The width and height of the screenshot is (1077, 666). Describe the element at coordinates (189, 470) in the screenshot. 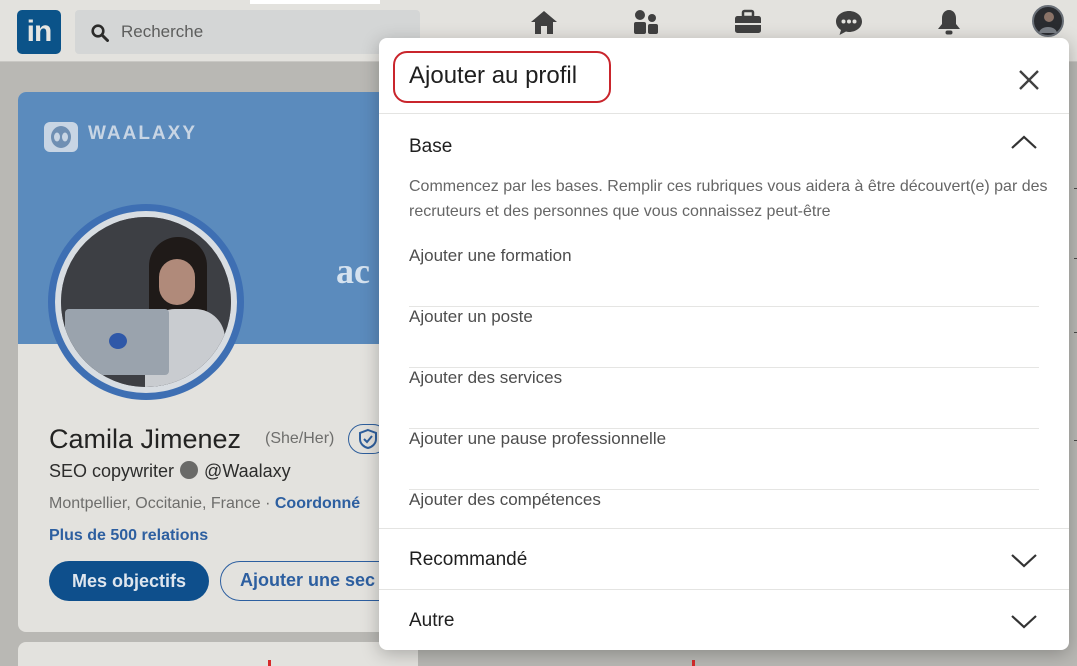

I see `alien-emoji-icon` at that location.